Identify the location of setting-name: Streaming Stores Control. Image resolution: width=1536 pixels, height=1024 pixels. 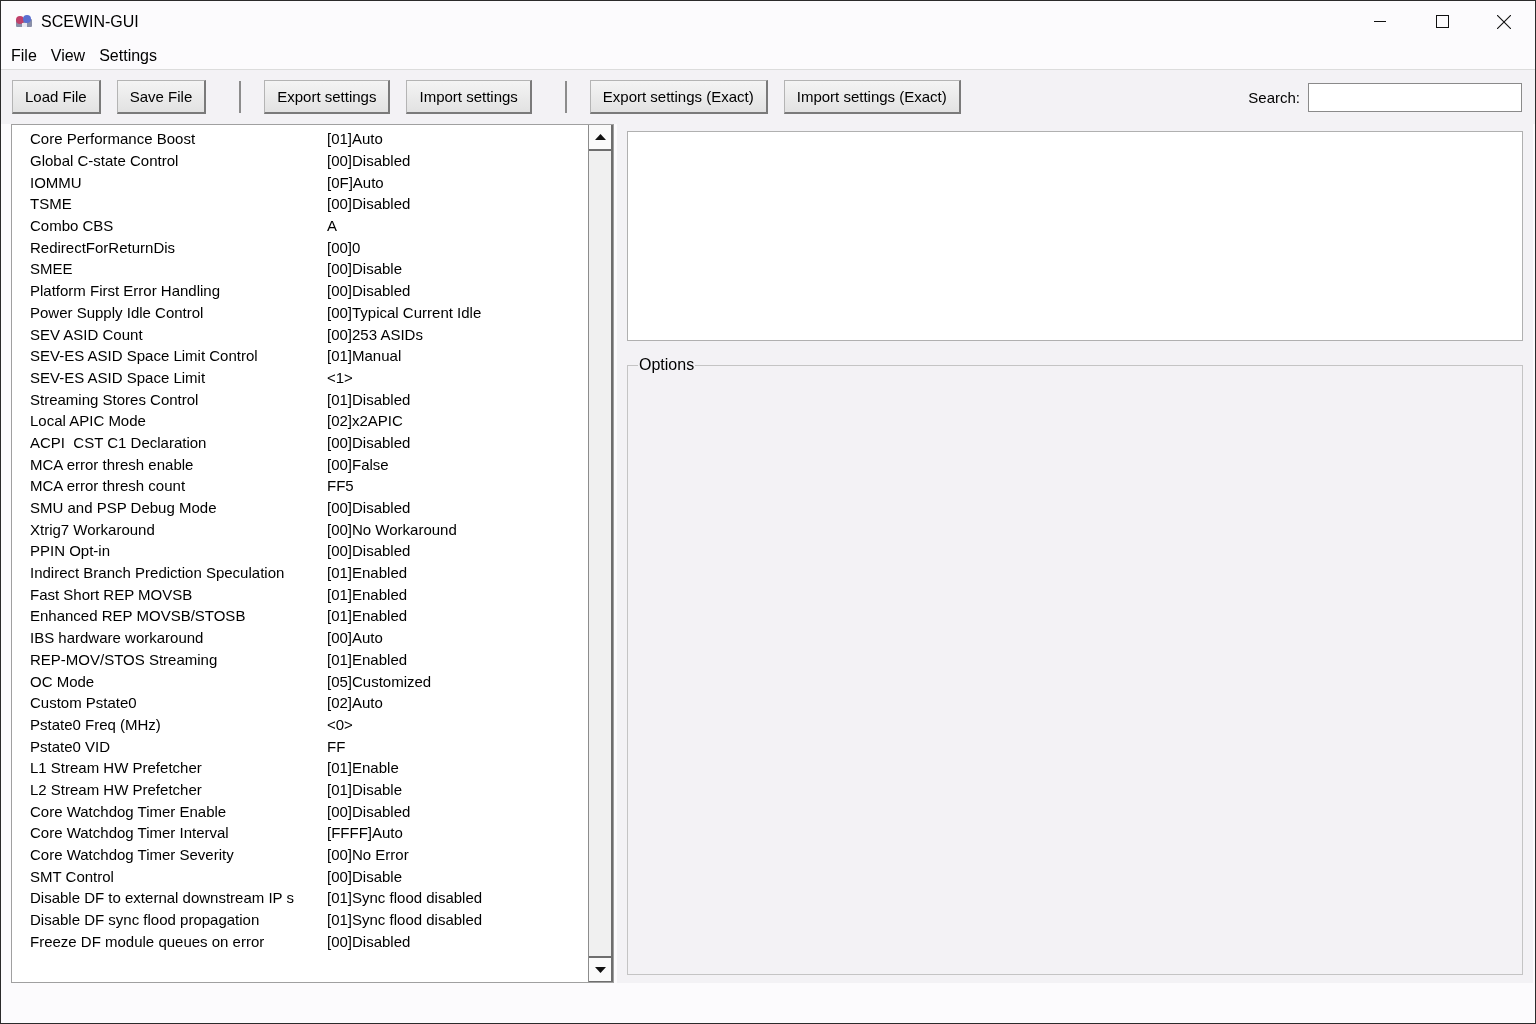
(178, 399).